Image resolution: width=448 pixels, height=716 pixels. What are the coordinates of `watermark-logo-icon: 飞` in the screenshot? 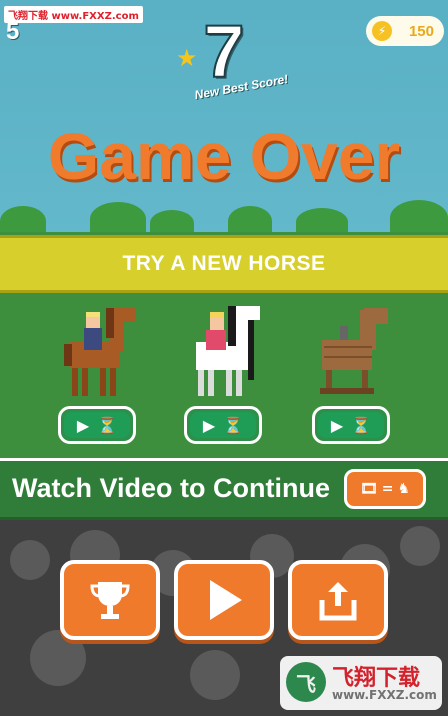 It's located at (306, 682).